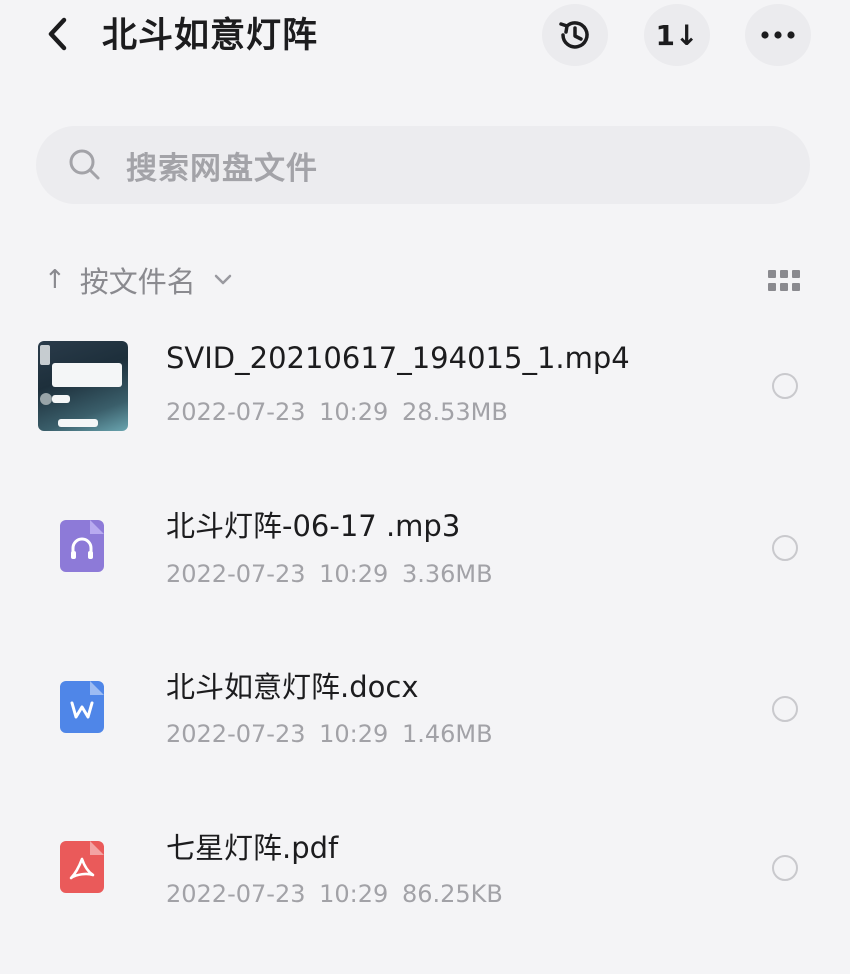  Describe the element at coordinates (55, 280) in the screenshot. I see `sort-direction-icon: ↑` at that location.